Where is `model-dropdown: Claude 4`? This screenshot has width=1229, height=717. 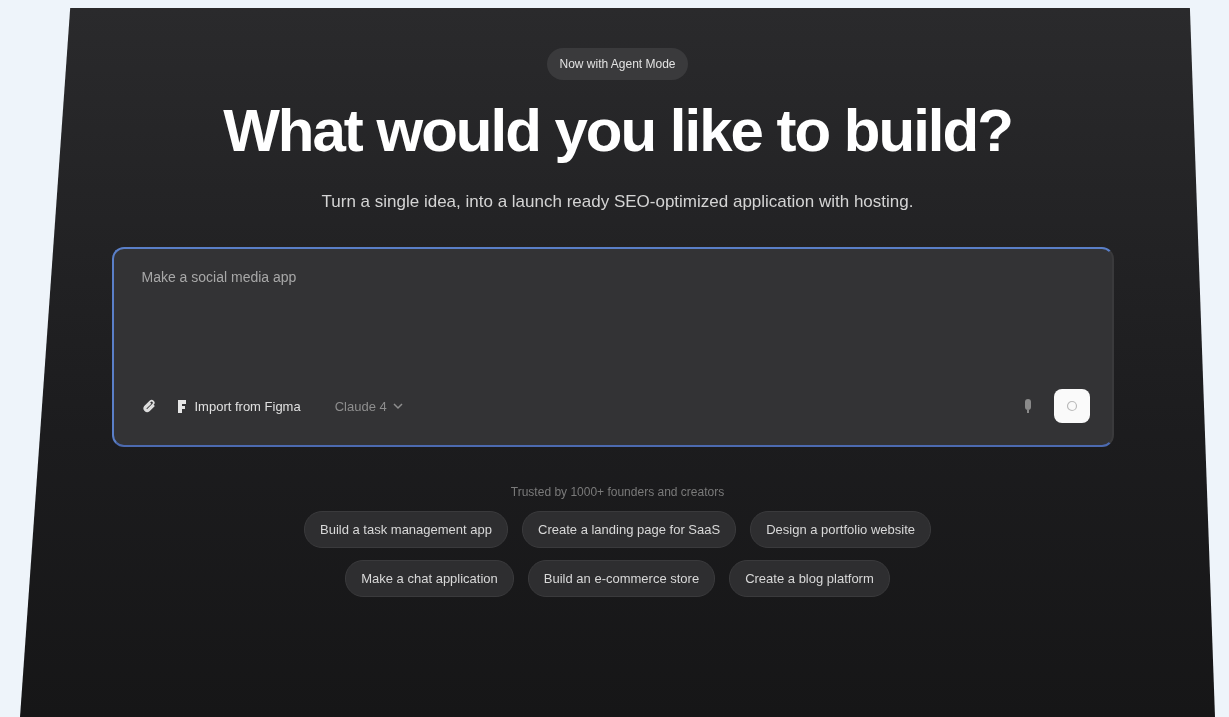 model-dropdown: Claude 4 is located at coordinates (369, 406).